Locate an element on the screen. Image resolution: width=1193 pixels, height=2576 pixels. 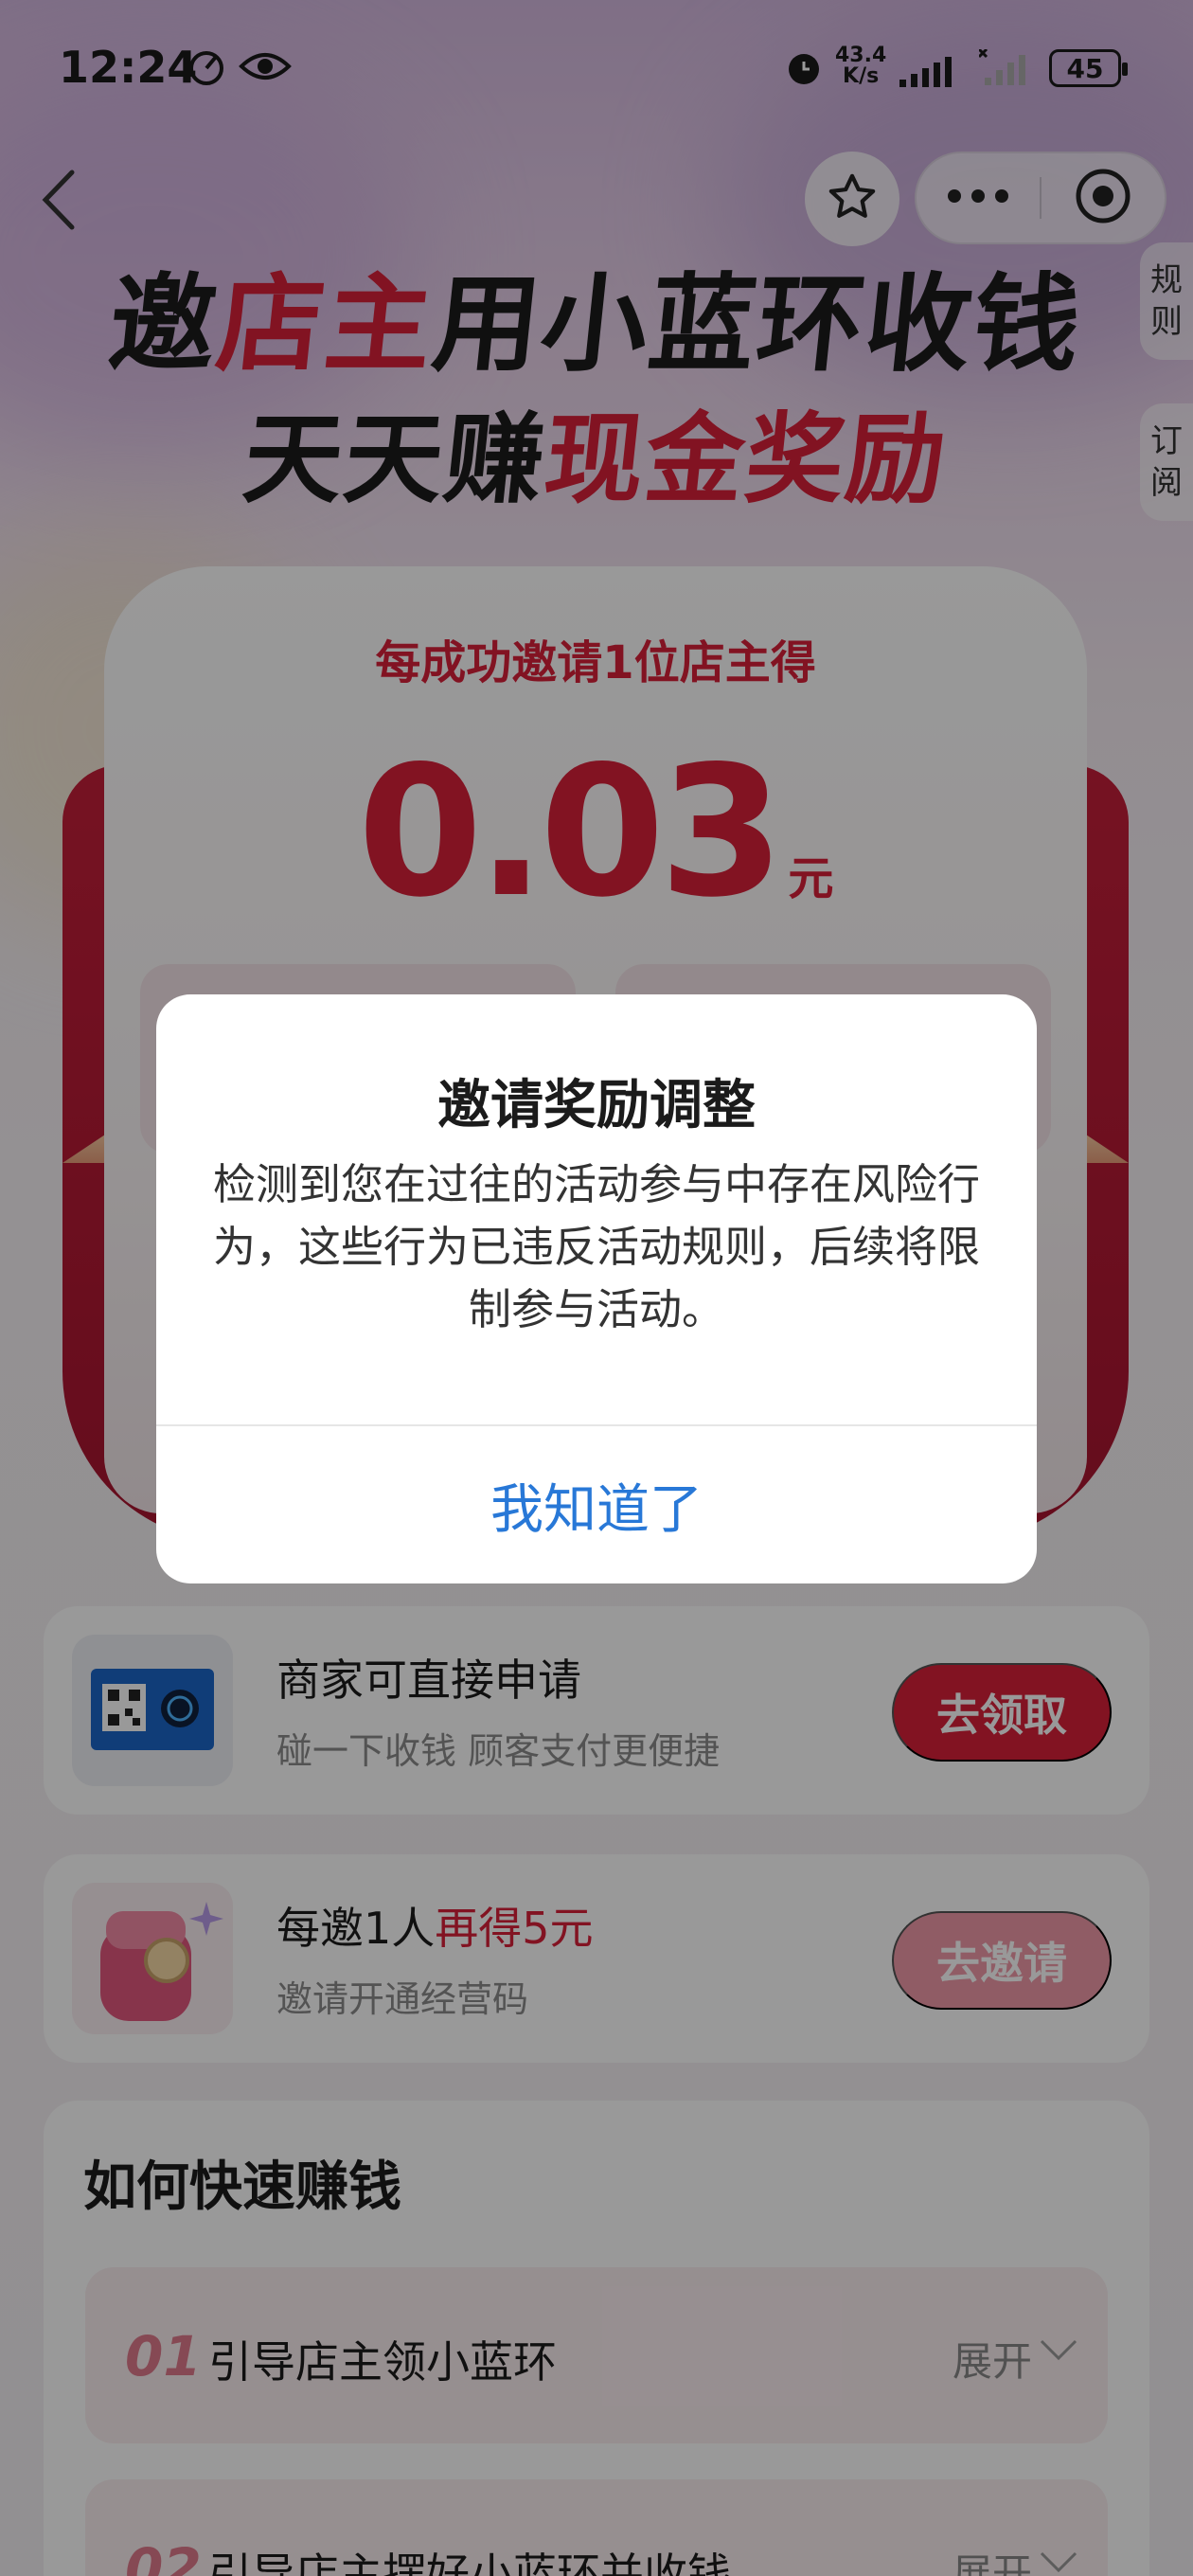
dialog-title: 邀请奖励调整 is located at coordinates (596, 1105).